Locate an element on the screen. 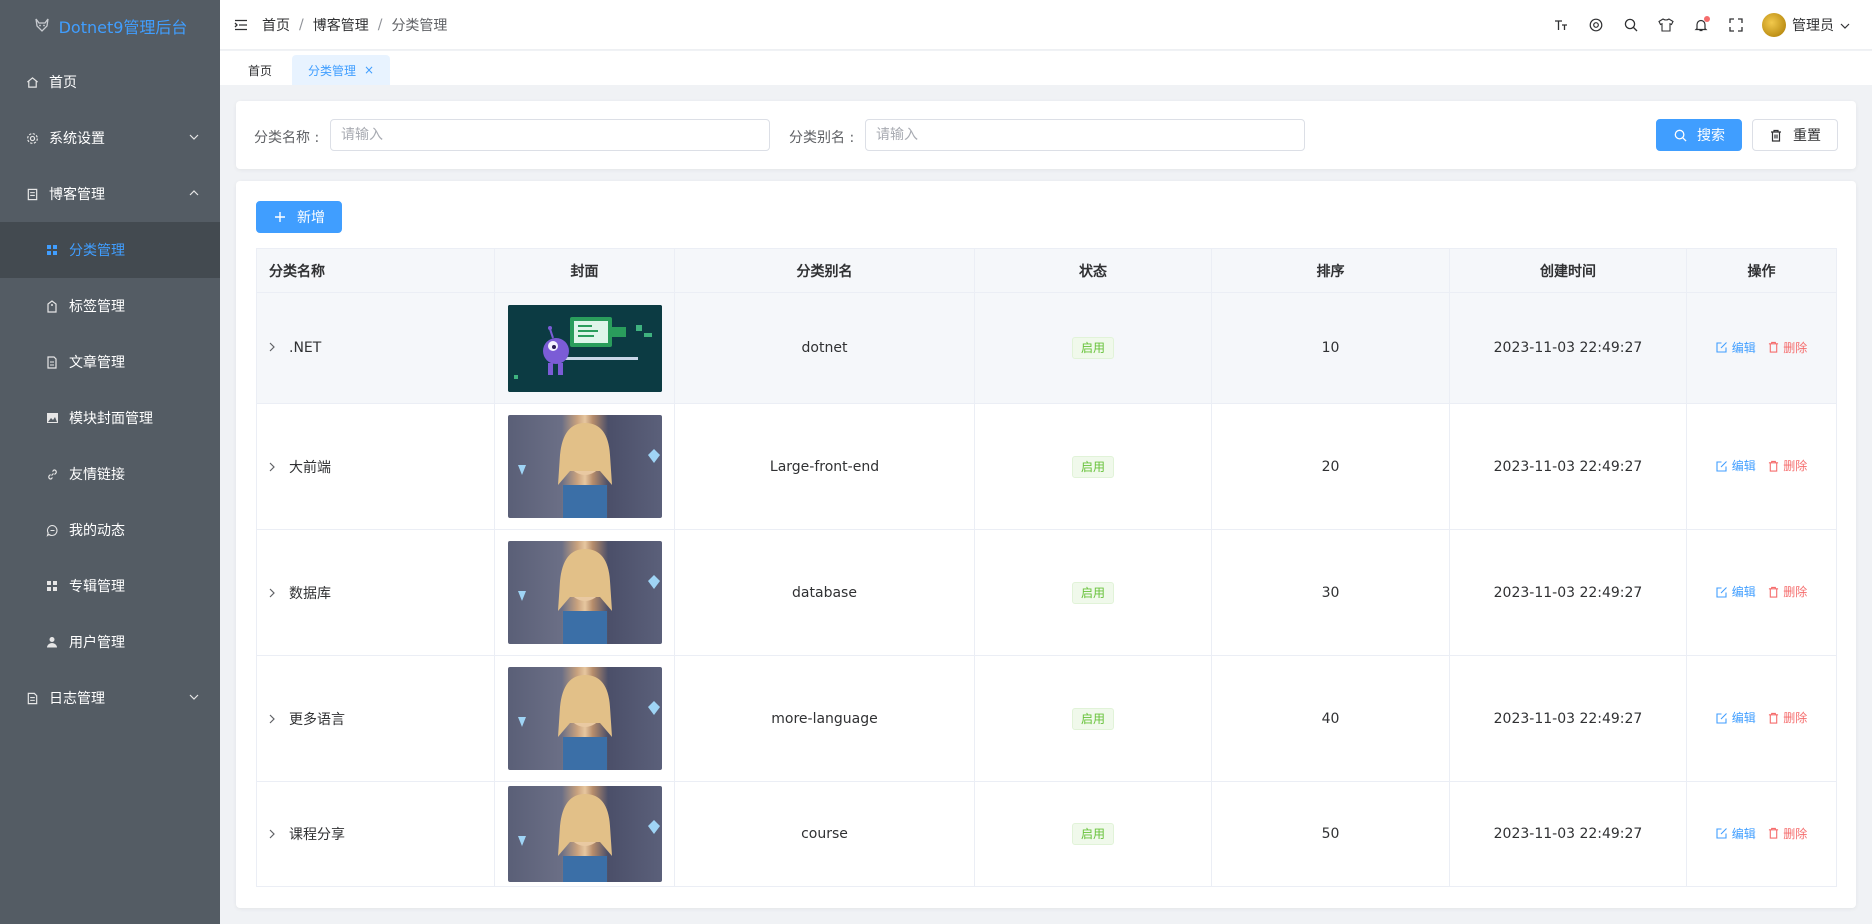 The height and width of the screenshot is (924, 1872). menu-toggle-icon is located at coordinates (241, 25).